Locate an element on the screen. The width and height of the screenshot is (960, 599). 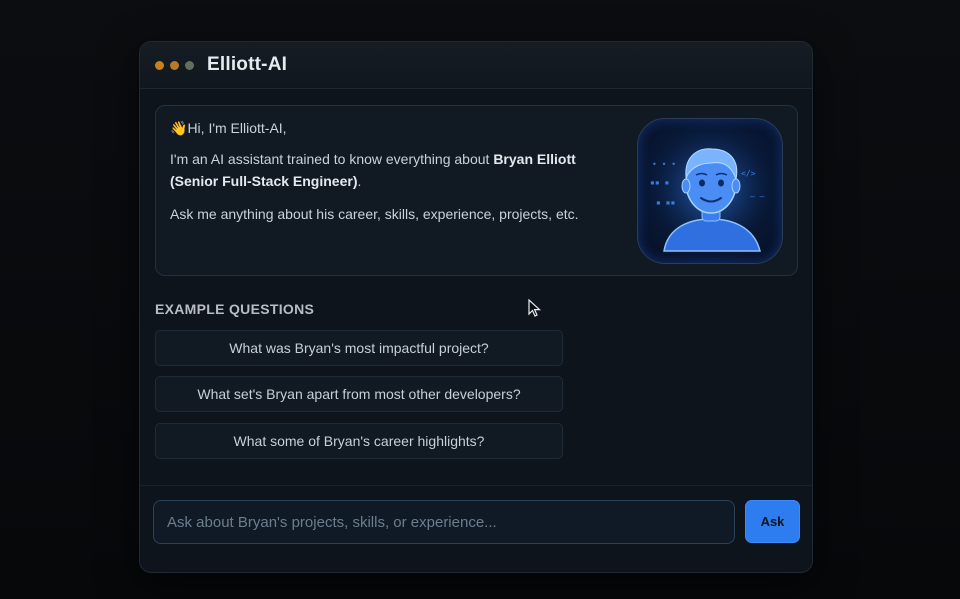
window-dot-maximize is located at coordinates (189, 65).